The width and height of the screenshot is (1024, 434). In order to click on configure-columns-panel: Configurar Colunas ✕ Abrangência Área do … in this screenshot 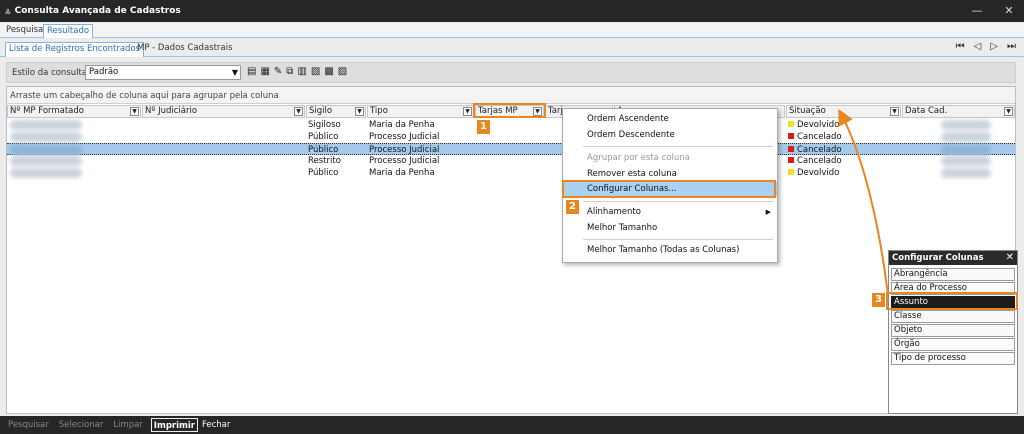, I will do `click(953, 332)`.